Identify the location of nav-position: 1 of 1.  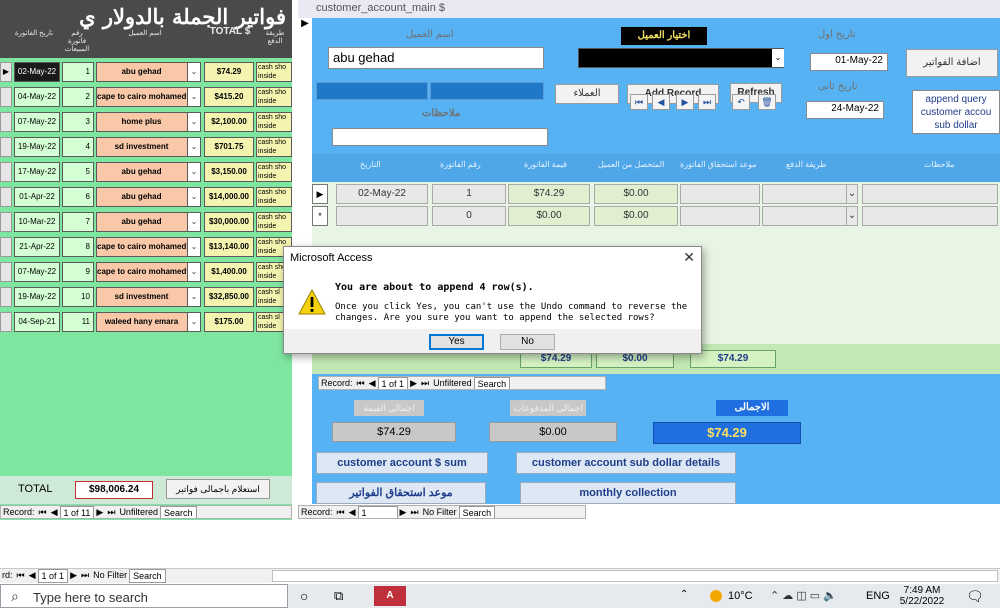
(393, 383).